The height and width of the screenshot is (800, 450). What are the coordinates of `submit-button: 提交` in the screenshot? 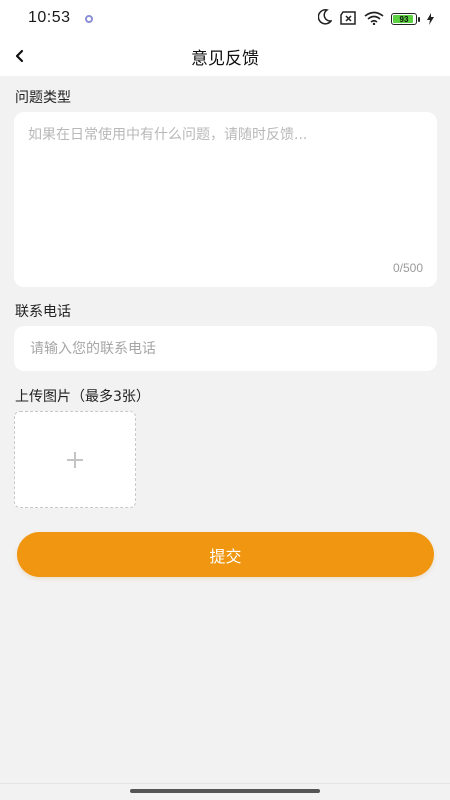 It's located at (225, 554).